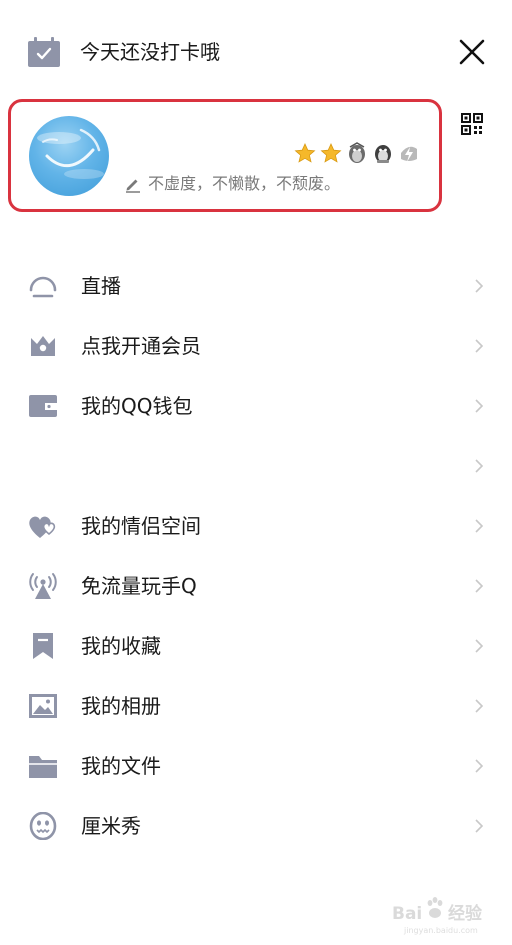 The width and height of the screenshot is (512, 945). Describe the element at coordinates (139, 586) in the screenshot. I see `menu-item-label: 免流量玩手Q` at that location.